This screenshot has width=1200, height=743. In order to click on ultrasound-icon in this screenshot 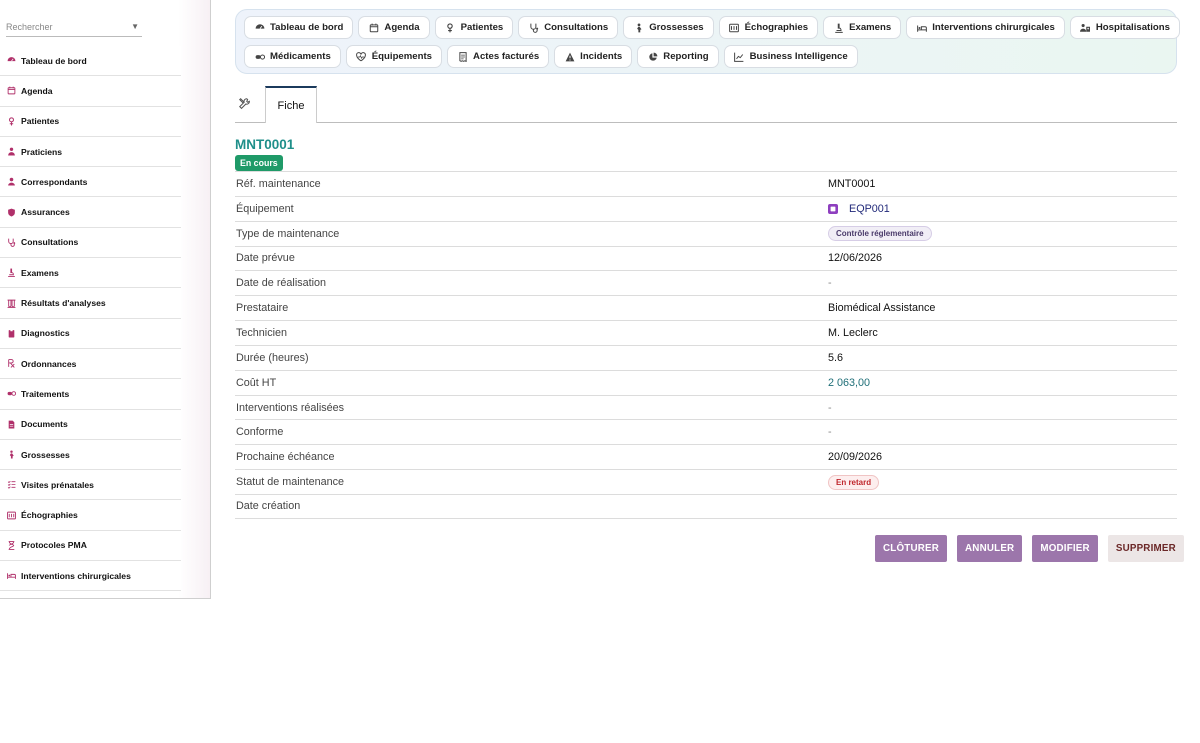, I will do `click(11, 515)`.